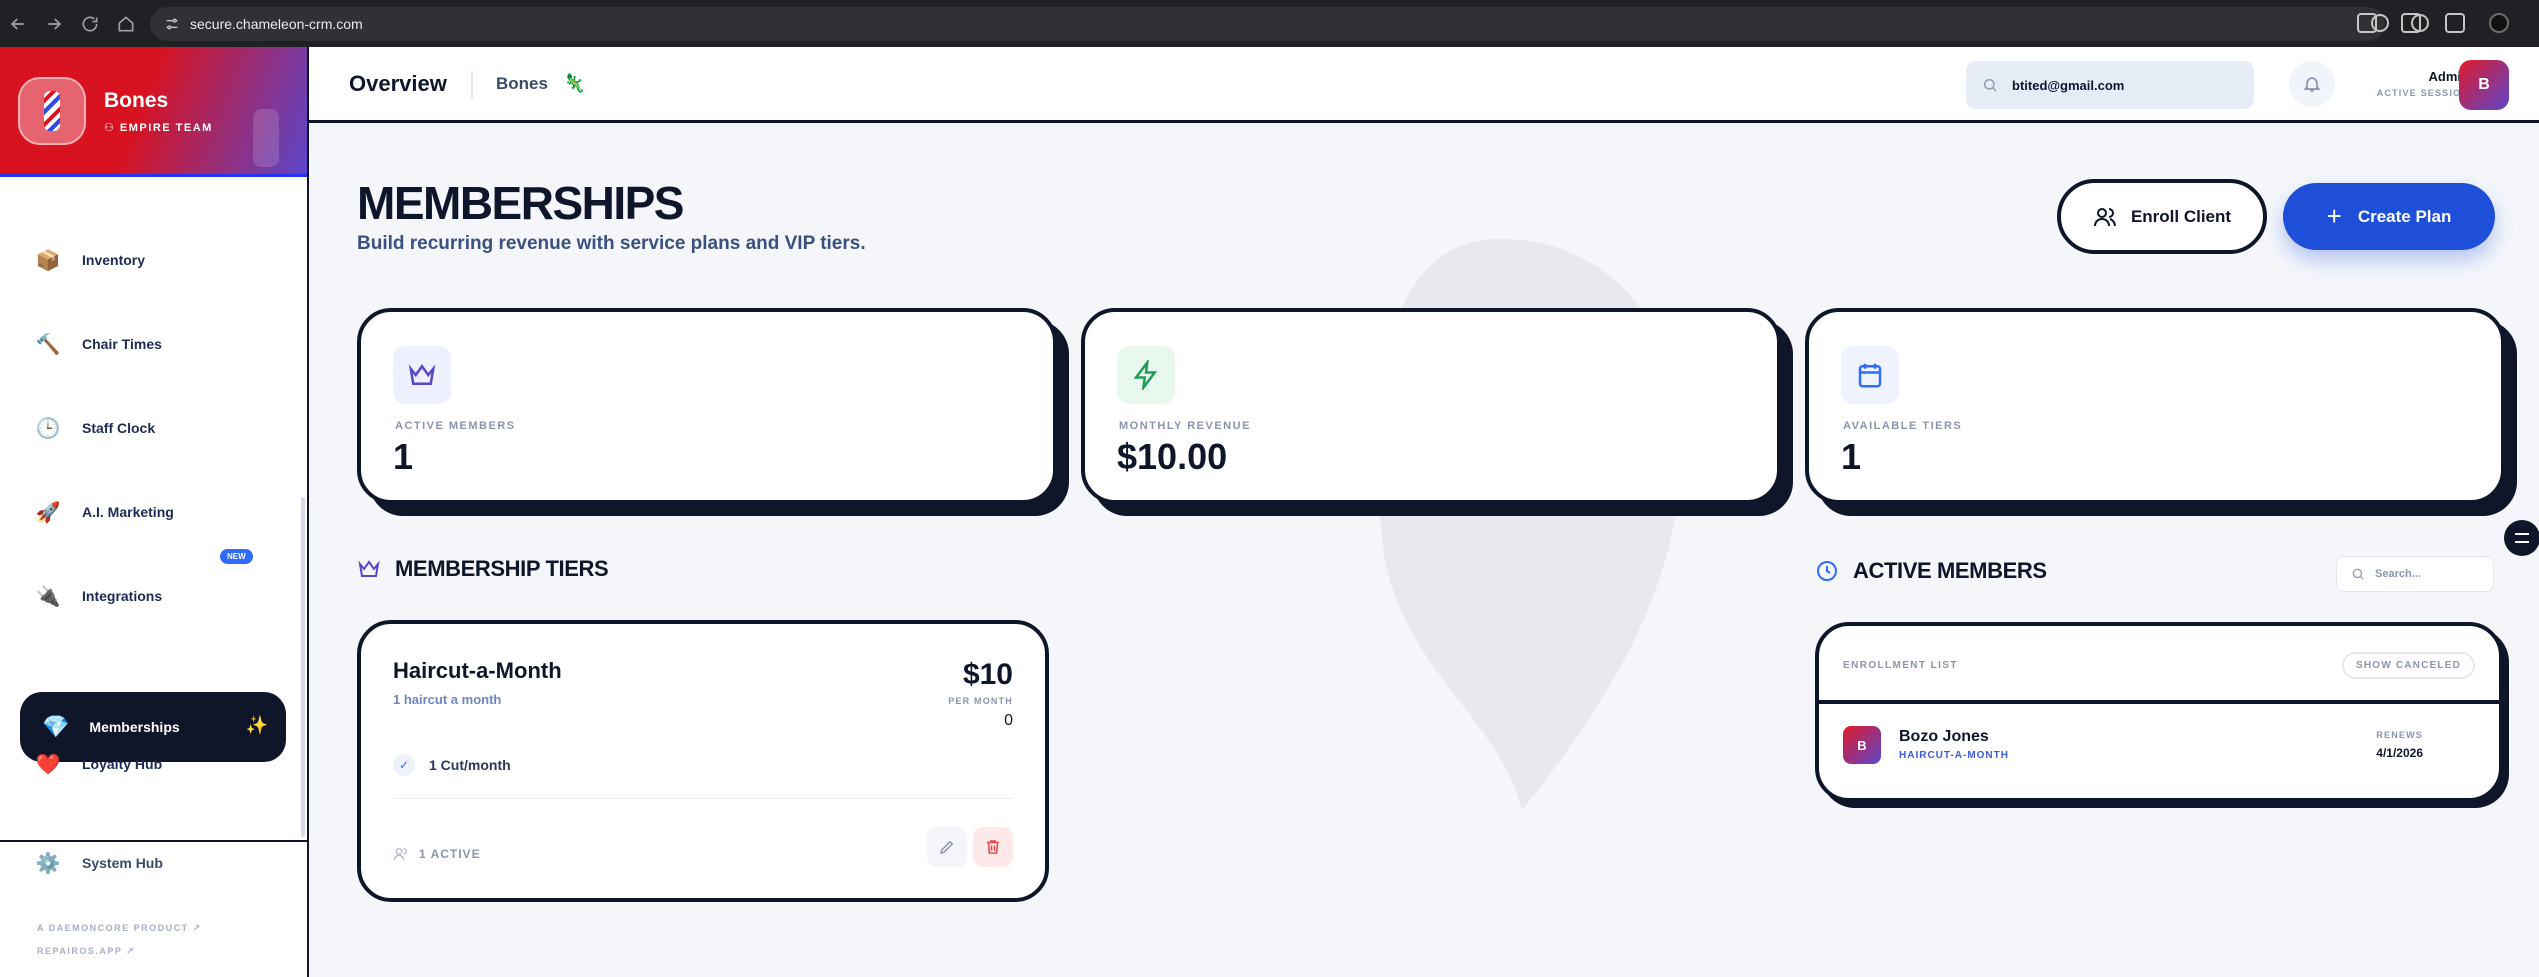 Image resolution: width=2539 pixels, height=977 pixels. Describe the element at coordinates (122, 596) in the screenshot. I see `sidebar-item-label: Integrations` at that location.